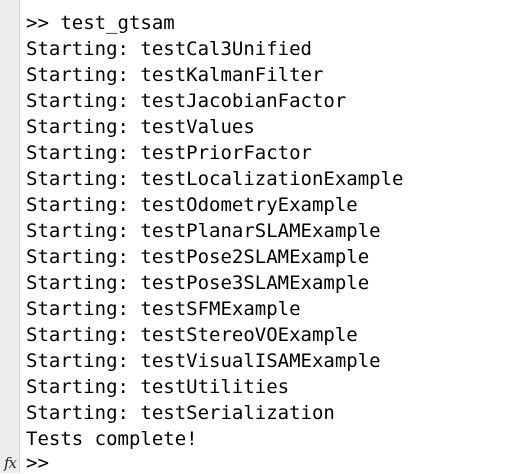 The image size is (528, 474). I want to click on output-line: Starting: testValues, so click(140, 127).